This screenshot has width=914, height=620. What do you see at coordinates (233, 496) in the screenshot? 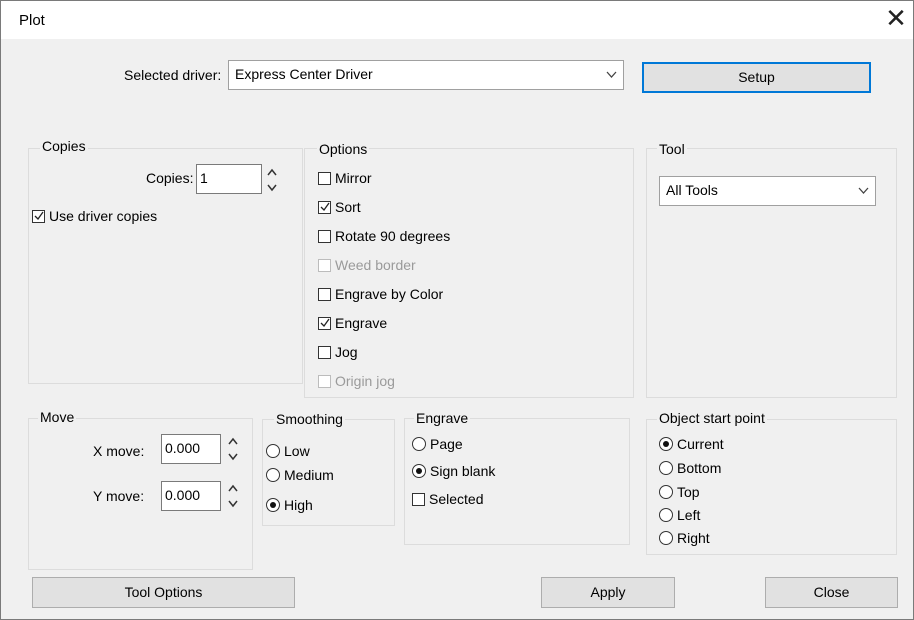
I see `y-move-spinner-icon` at bounding box center [233, 496].